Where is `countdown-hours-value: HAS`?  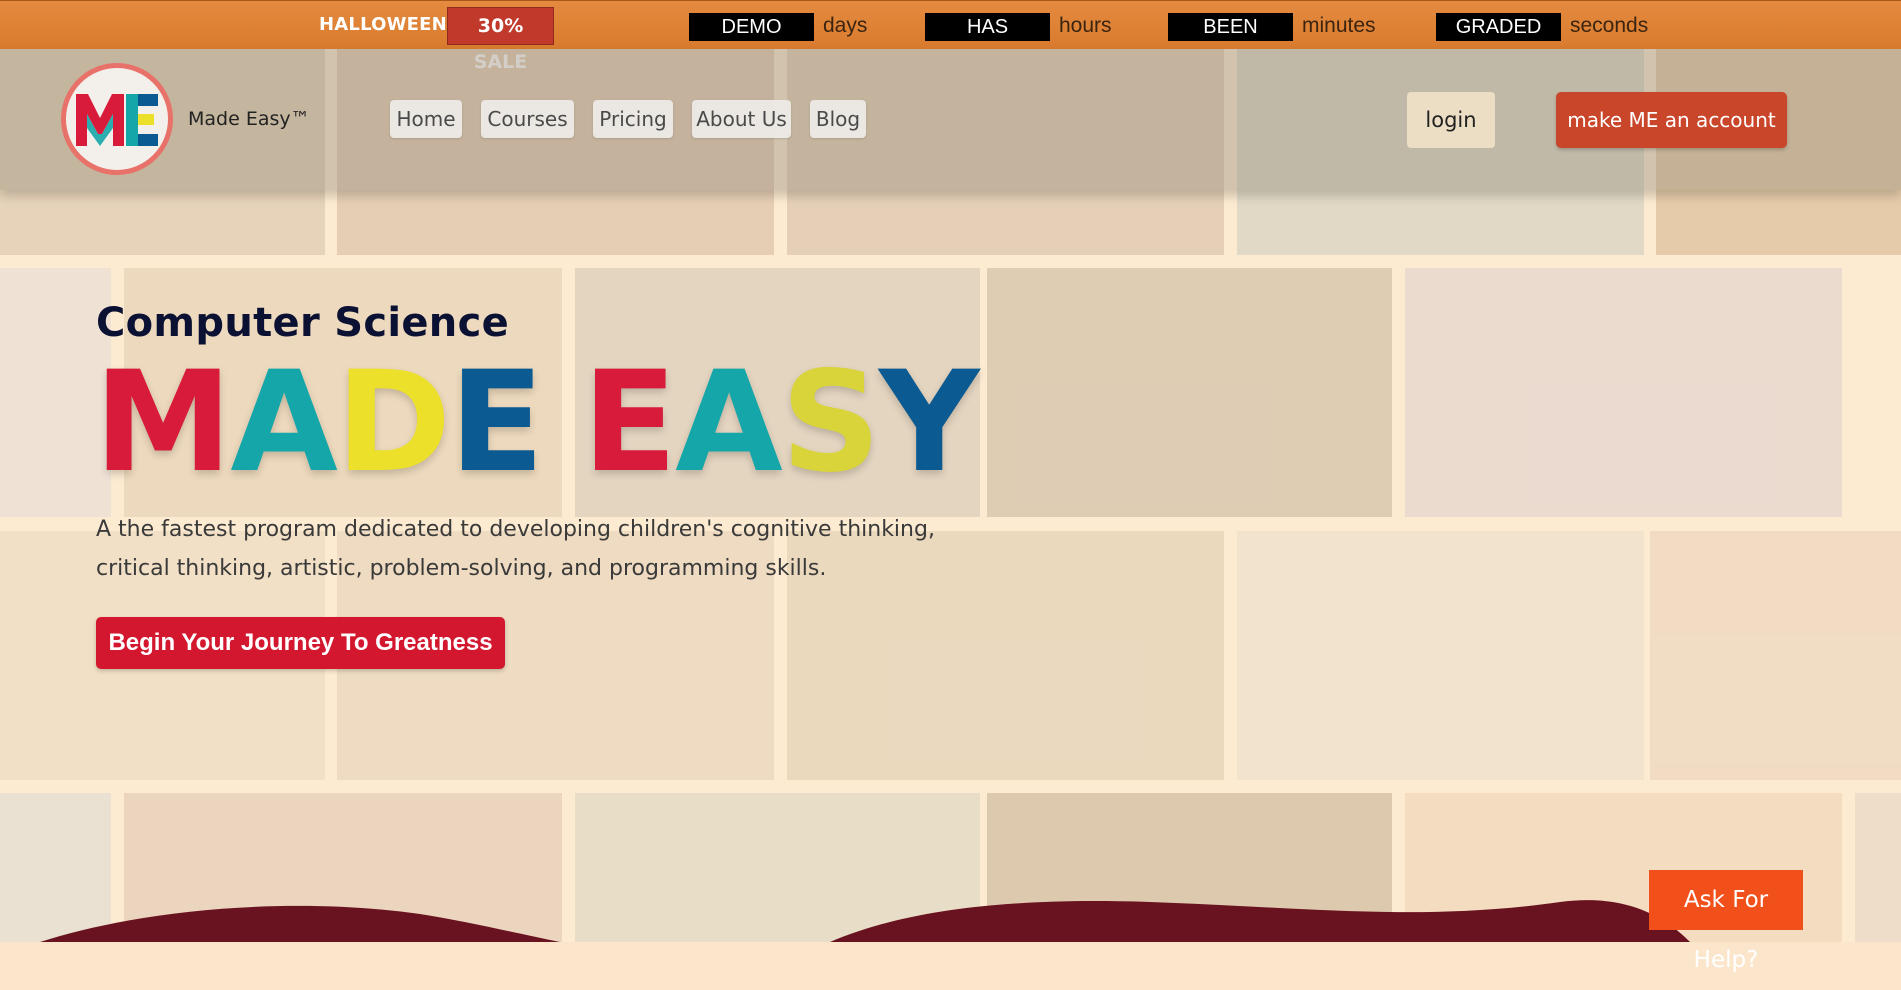
countdown-hours-value: HAS is located at coordinates (987, 27).